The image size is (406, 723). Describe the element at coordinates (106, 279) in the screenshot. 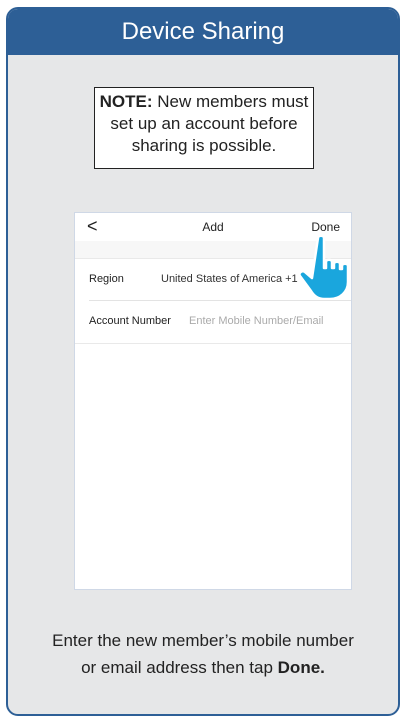

I see `region-label: Region` at that location.